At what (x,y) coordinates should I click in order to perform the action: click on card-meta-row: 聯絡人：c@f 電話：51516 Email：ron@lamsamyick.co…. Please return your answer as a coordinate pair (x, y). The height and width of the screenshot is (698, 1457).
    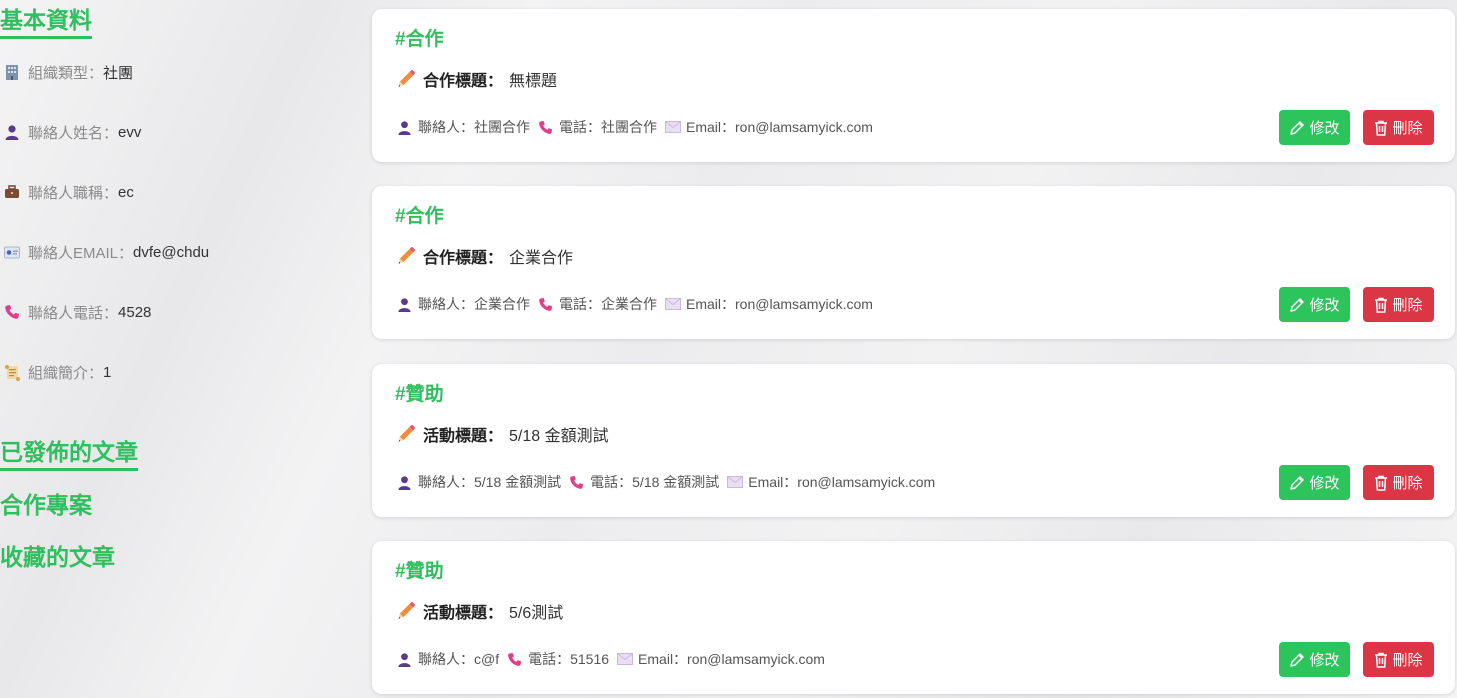
    Looking at the image, I should click on (610, 659).